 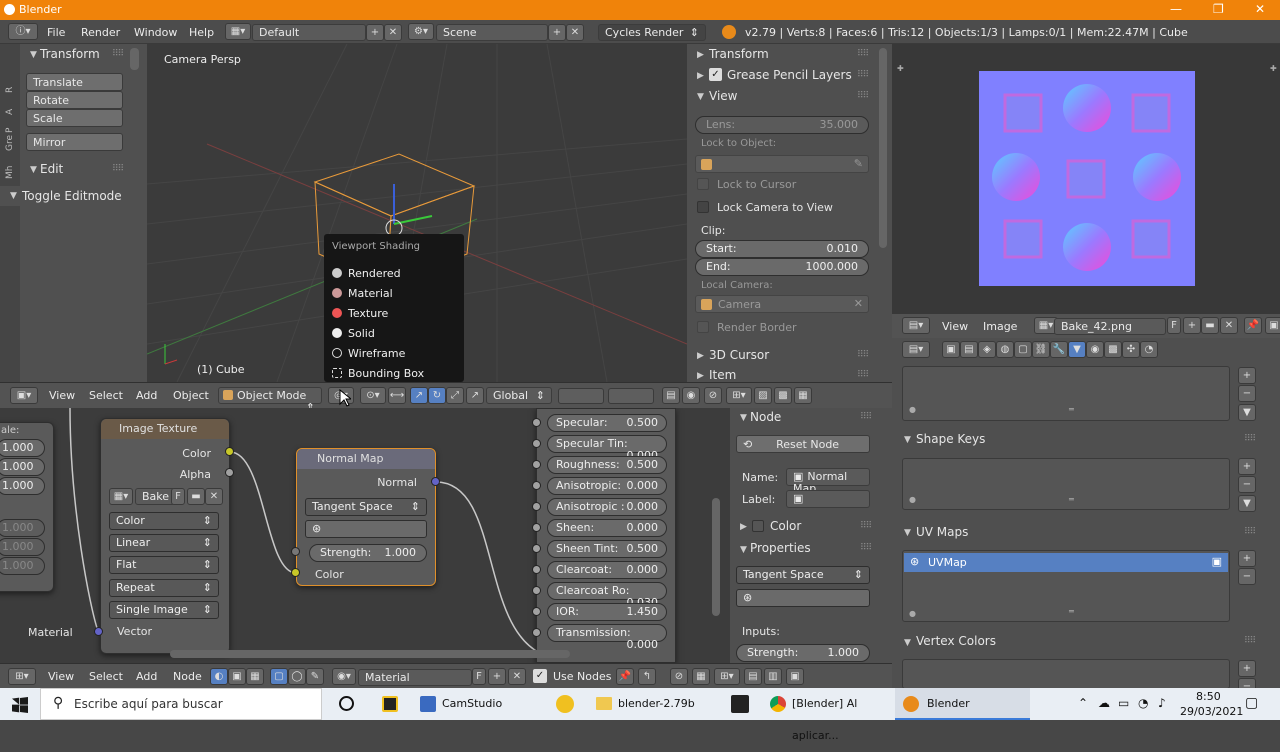 I want to click on remove-uv-map-icon: −, so click(x=1247, y=576).